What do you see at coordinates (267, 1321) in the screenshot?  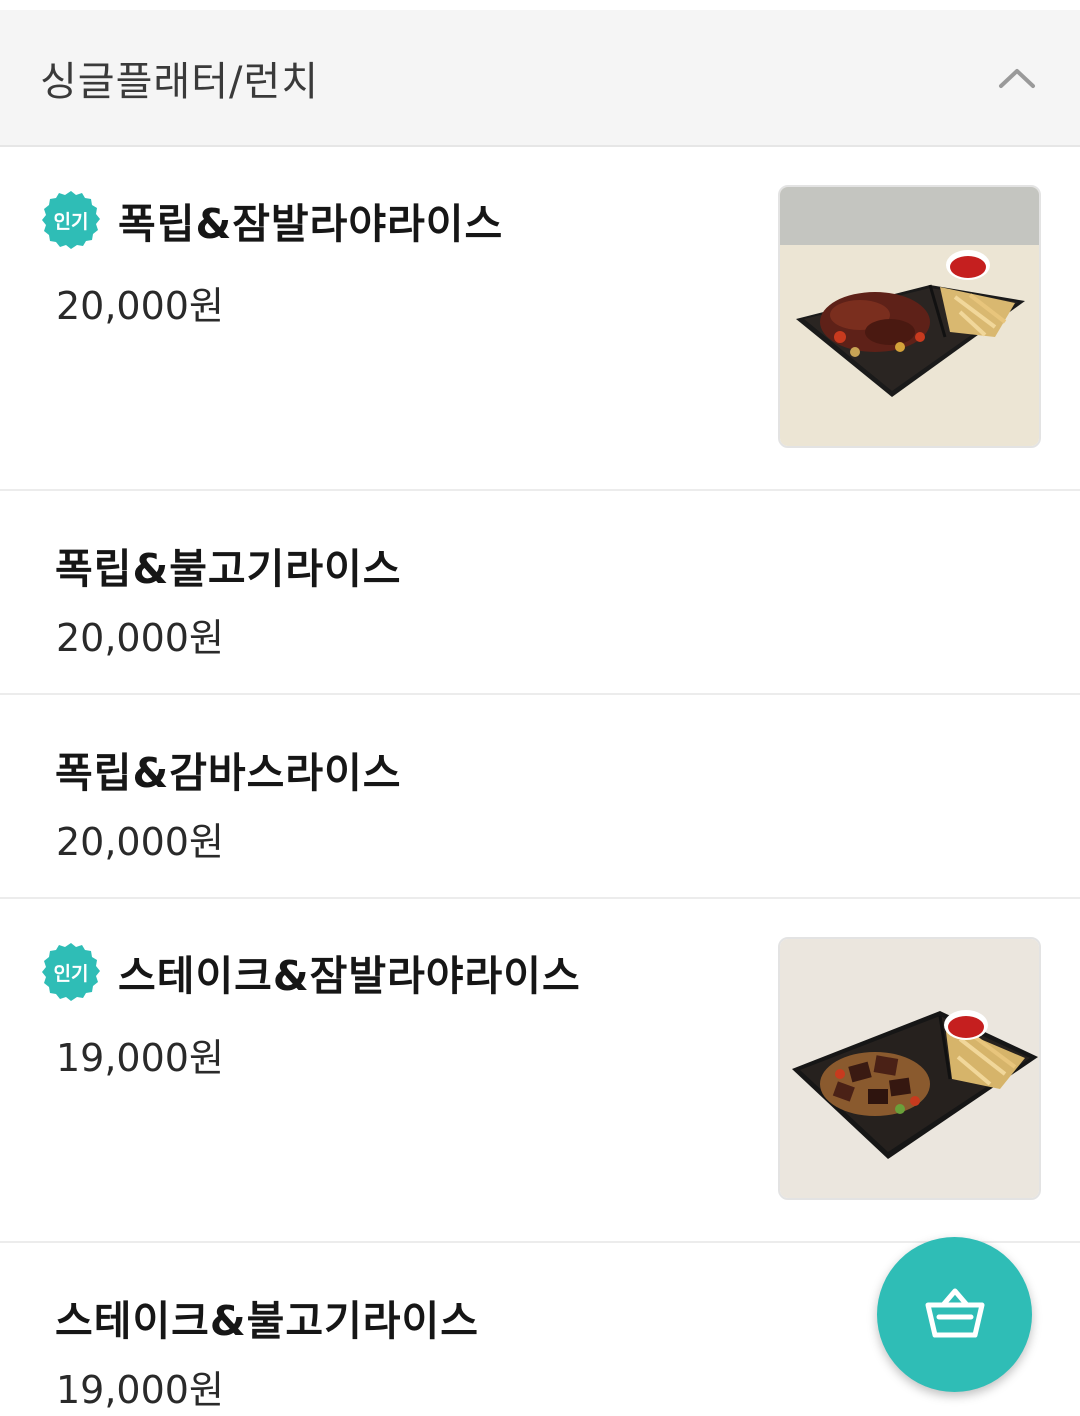 I see `menu-item-name: 스테이크&불고기라이스` at bounding box center [267, 1321].